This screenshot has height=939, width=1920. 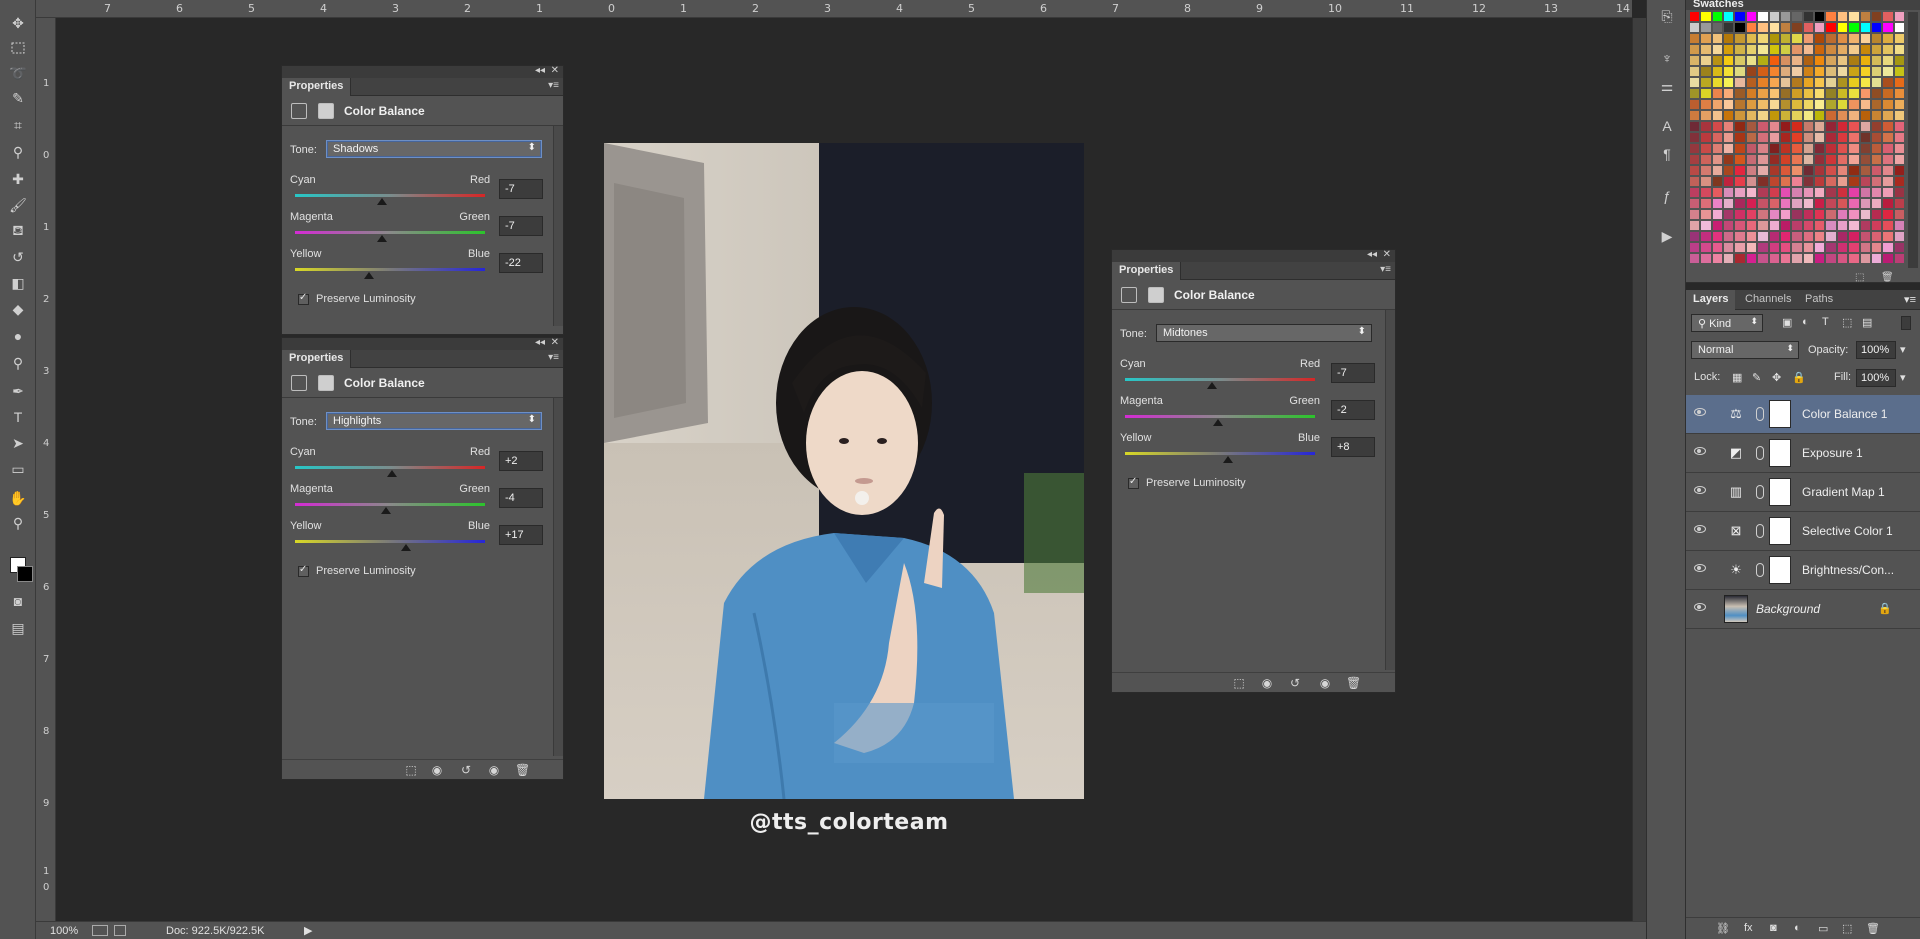 What do you see at coordinates (1768, 300) in the screenshot?
I see `tab-channels: Channels` at bounding box center [1768, 300].